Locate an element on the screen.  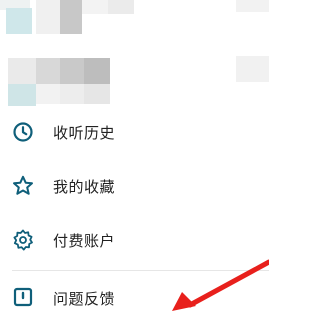
menu-item-history: 收听历史 is located at coordinates (134, 132).